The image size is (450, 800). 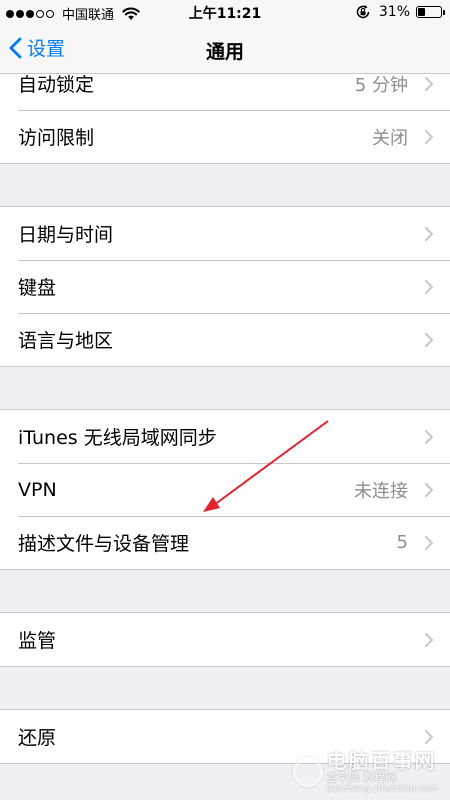 What do you see at coordinates (66, 341) in the screenshot?
I see `row-label: 语言与地区` at bounding box center [66, 341].